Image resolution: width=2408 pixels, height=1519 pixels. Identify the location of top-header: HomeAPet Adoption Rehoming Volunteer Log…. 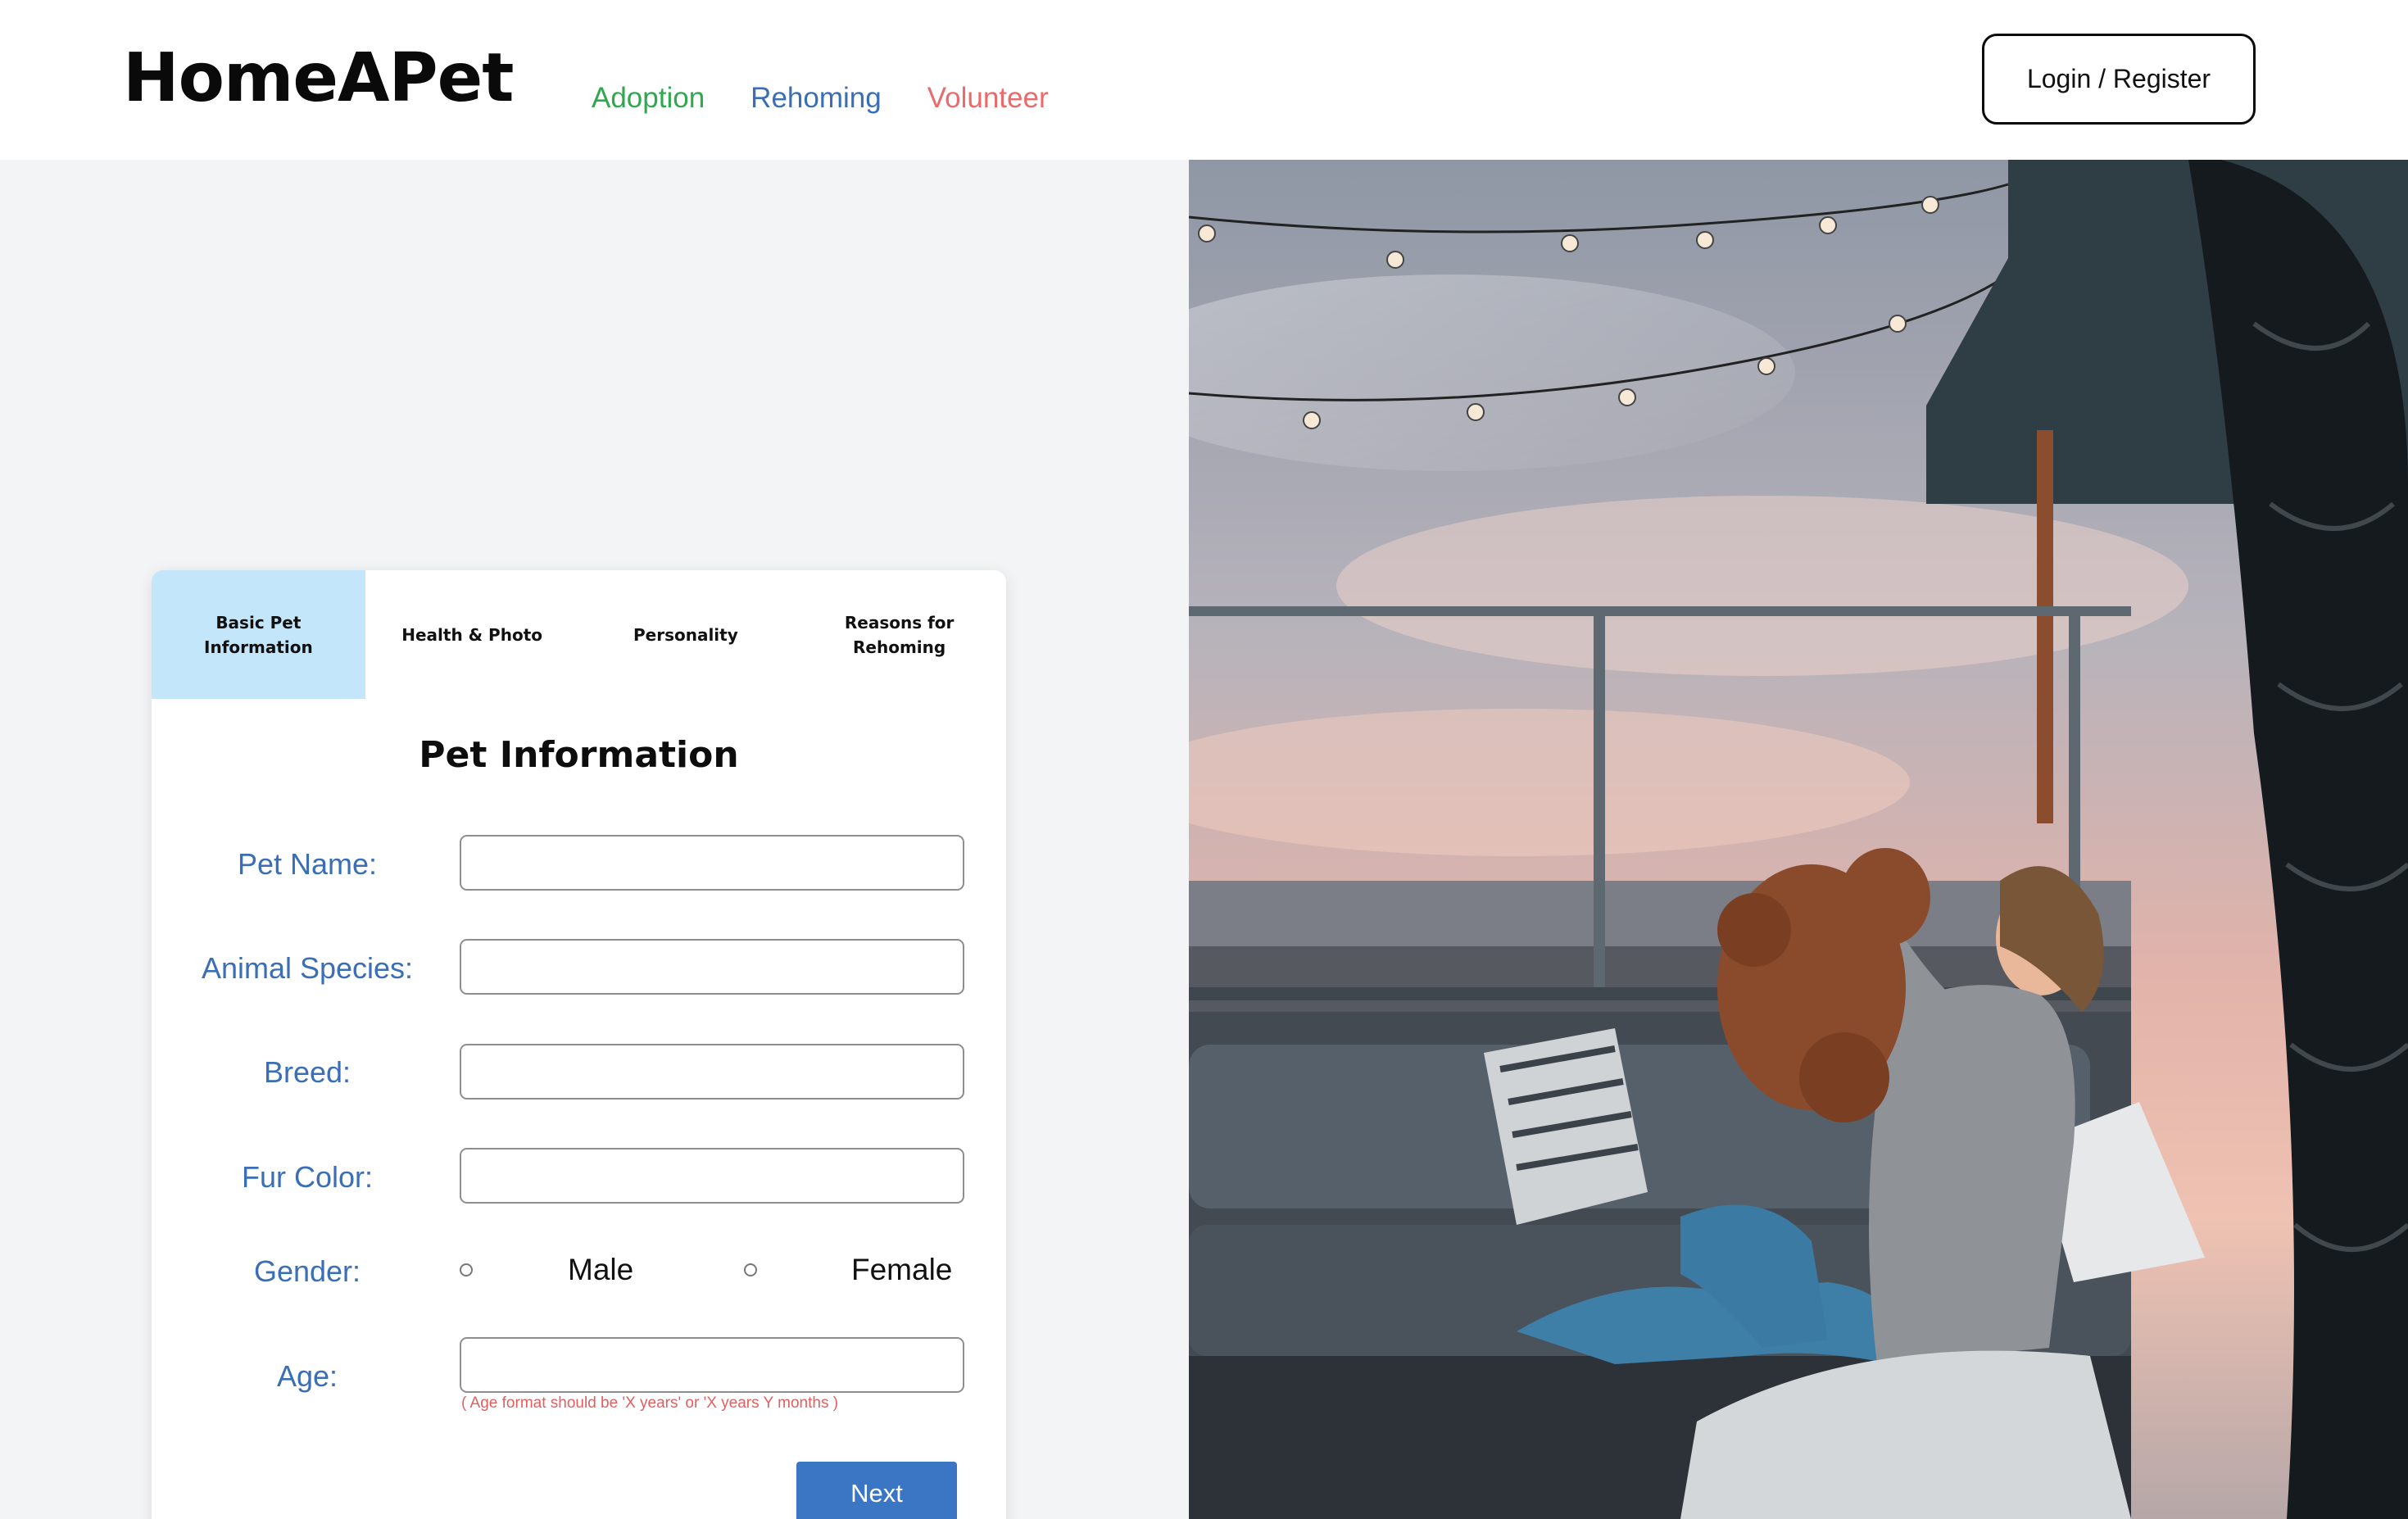
(1204, 80).